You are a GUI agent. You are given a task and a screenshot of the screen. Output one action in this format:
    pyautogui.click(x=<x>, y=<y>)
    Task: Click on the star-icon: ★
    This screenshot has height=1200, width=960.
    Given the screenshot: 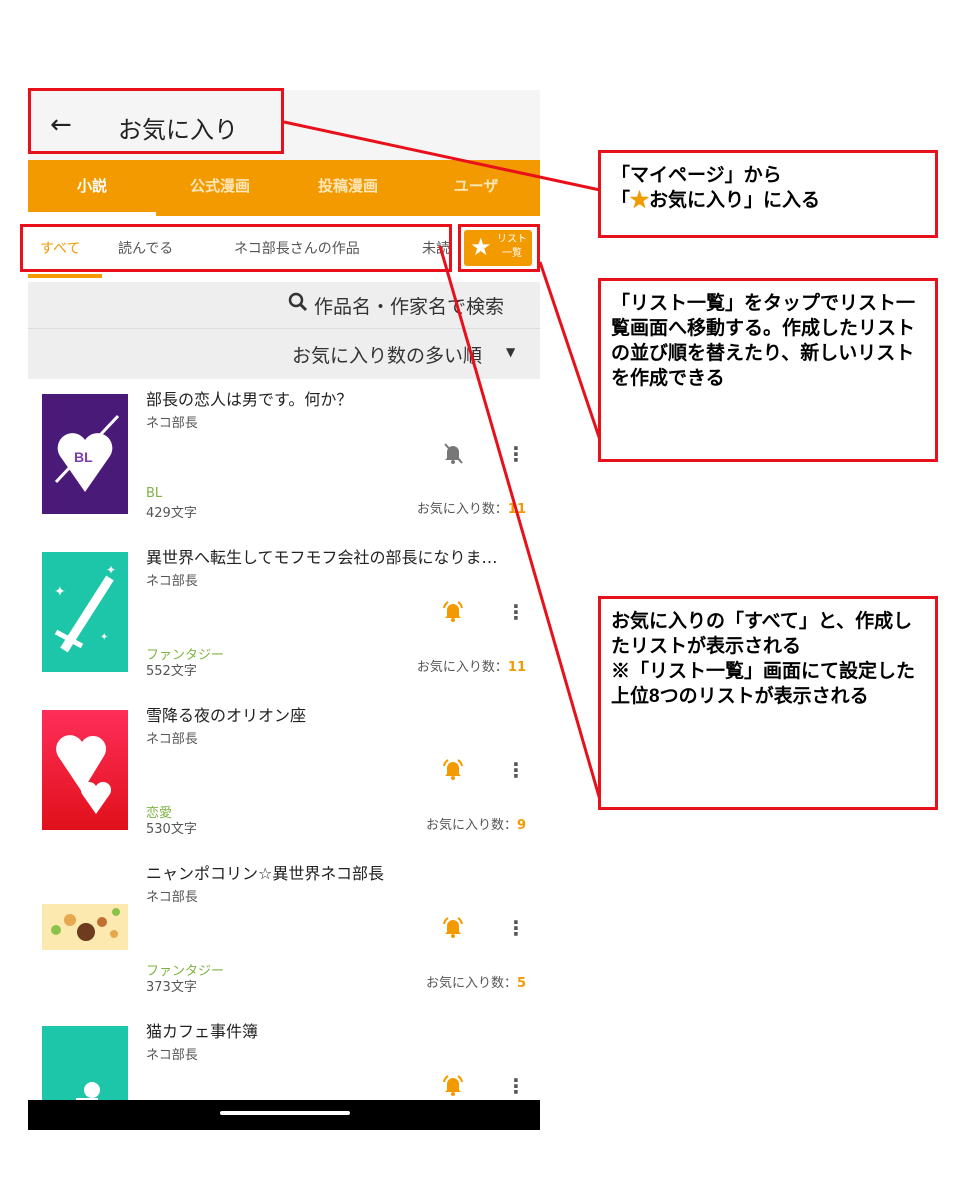 What is the action you would take?
    pyautogui.click(x=640, y=200)
    